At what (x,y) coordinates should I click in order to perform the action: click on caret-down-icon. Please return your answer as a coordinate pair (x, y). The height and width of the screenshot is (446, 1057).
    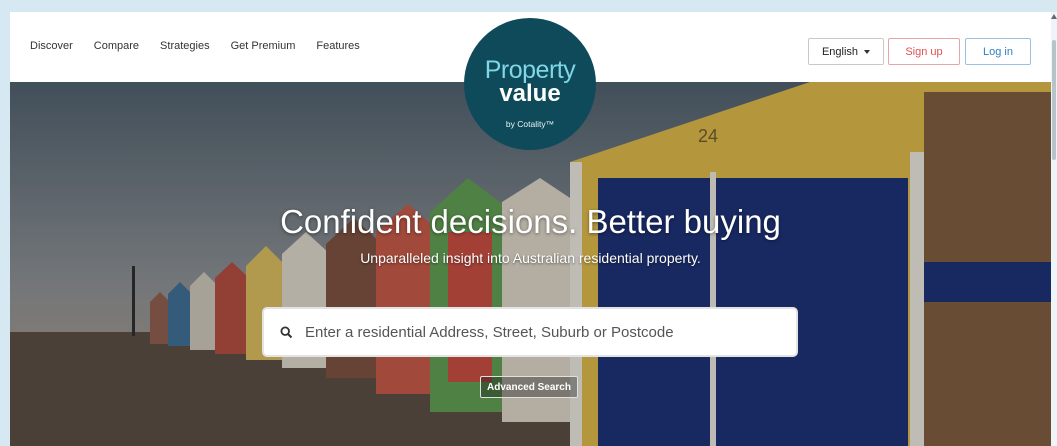
    Looking at the image, I should click on (867, 51).